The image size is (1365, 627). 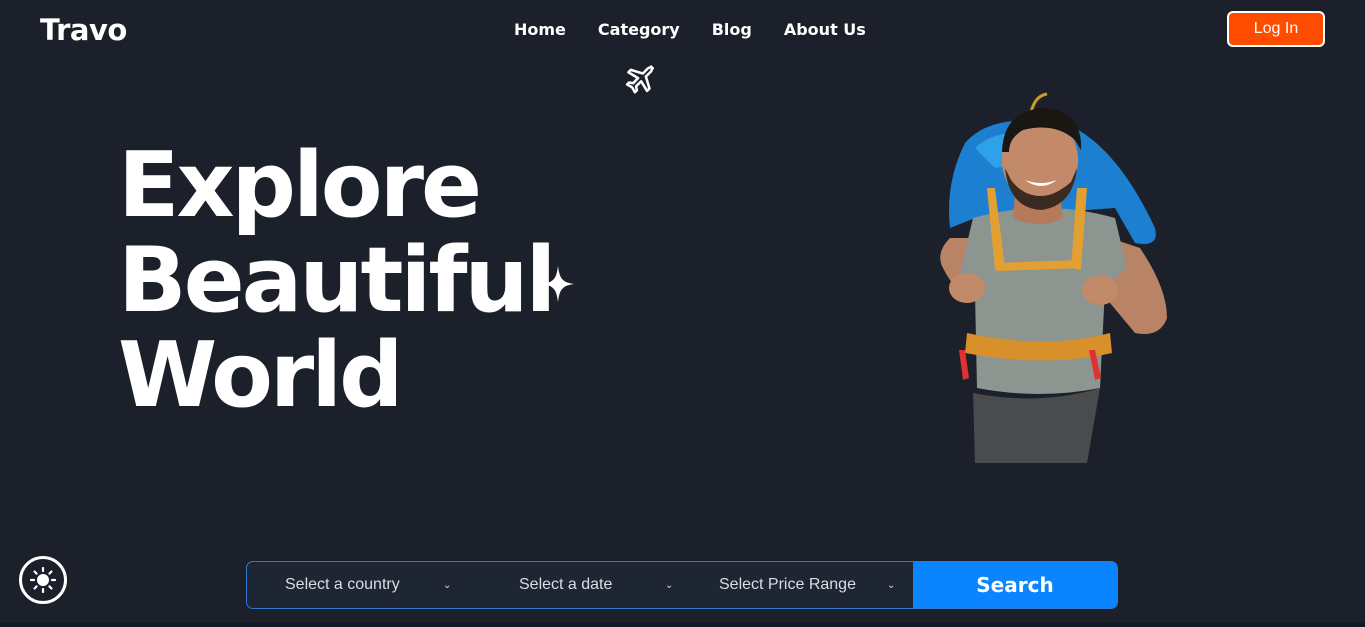 I want to click on sun-icon, so click(x=43, y=580).